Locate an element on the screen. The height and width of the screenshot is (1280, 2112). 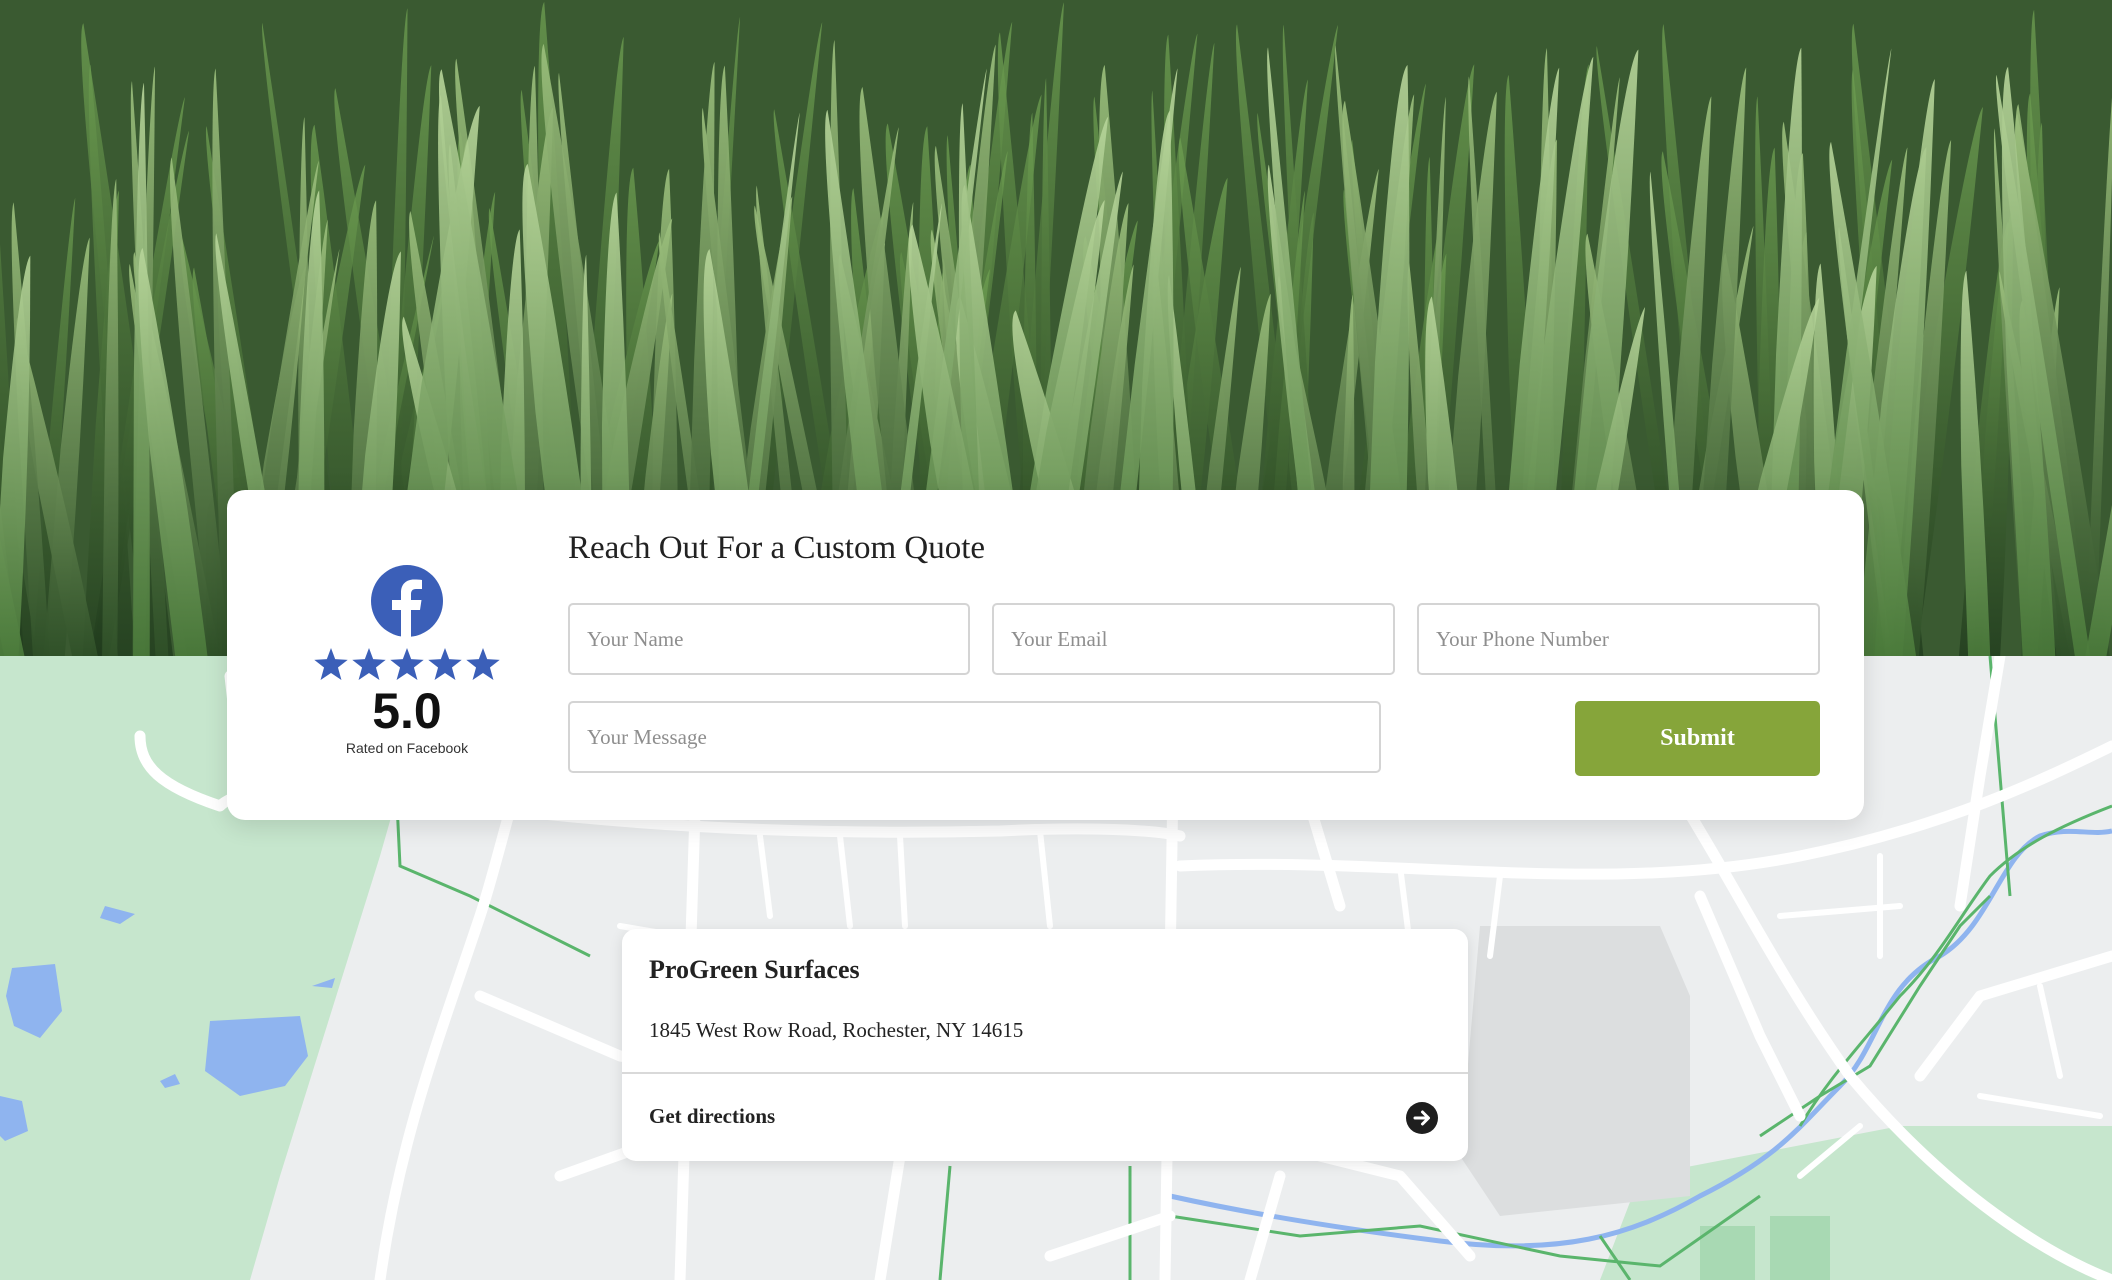
name-input is located at coordinates (769, 639).